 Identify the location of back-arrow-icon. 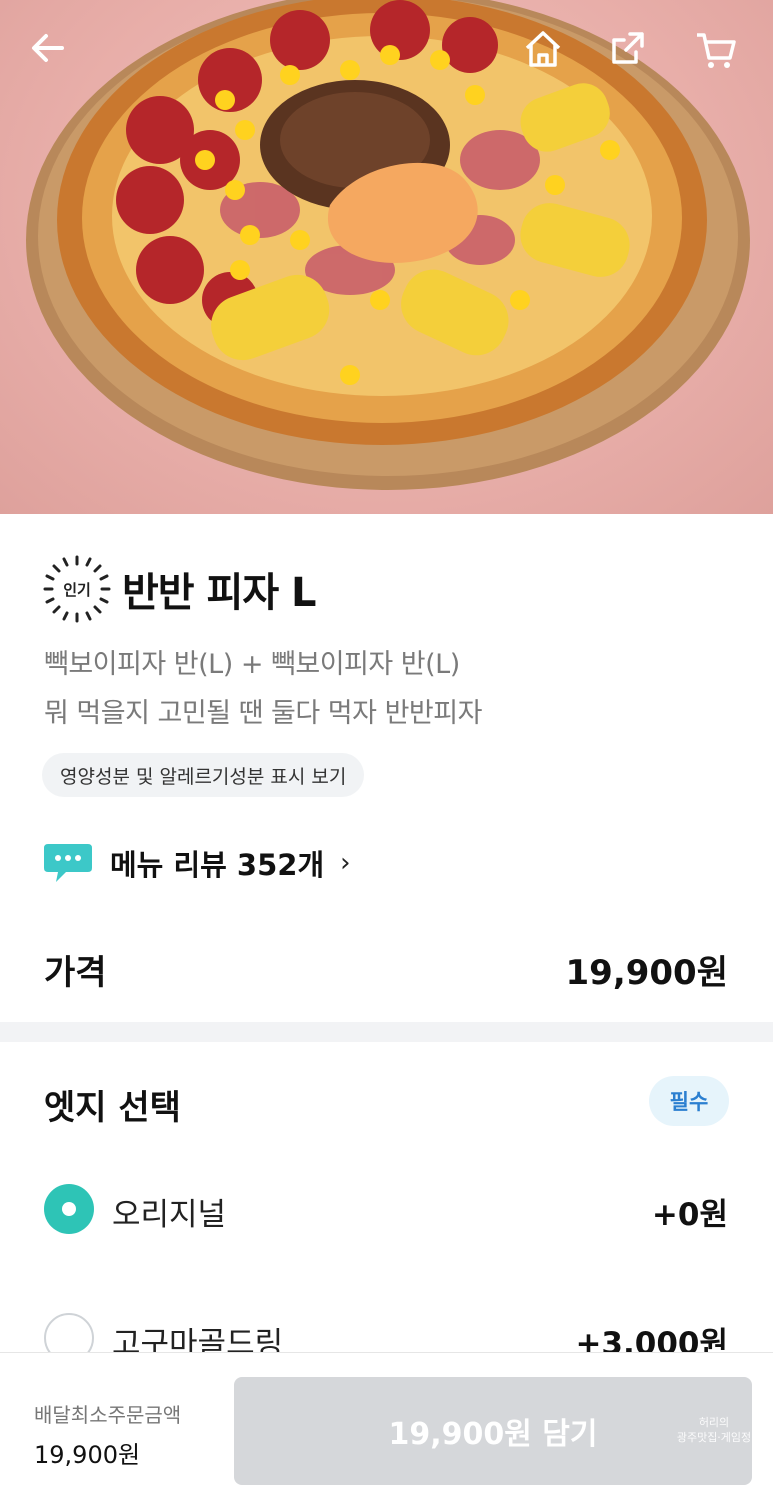
(48, 48).